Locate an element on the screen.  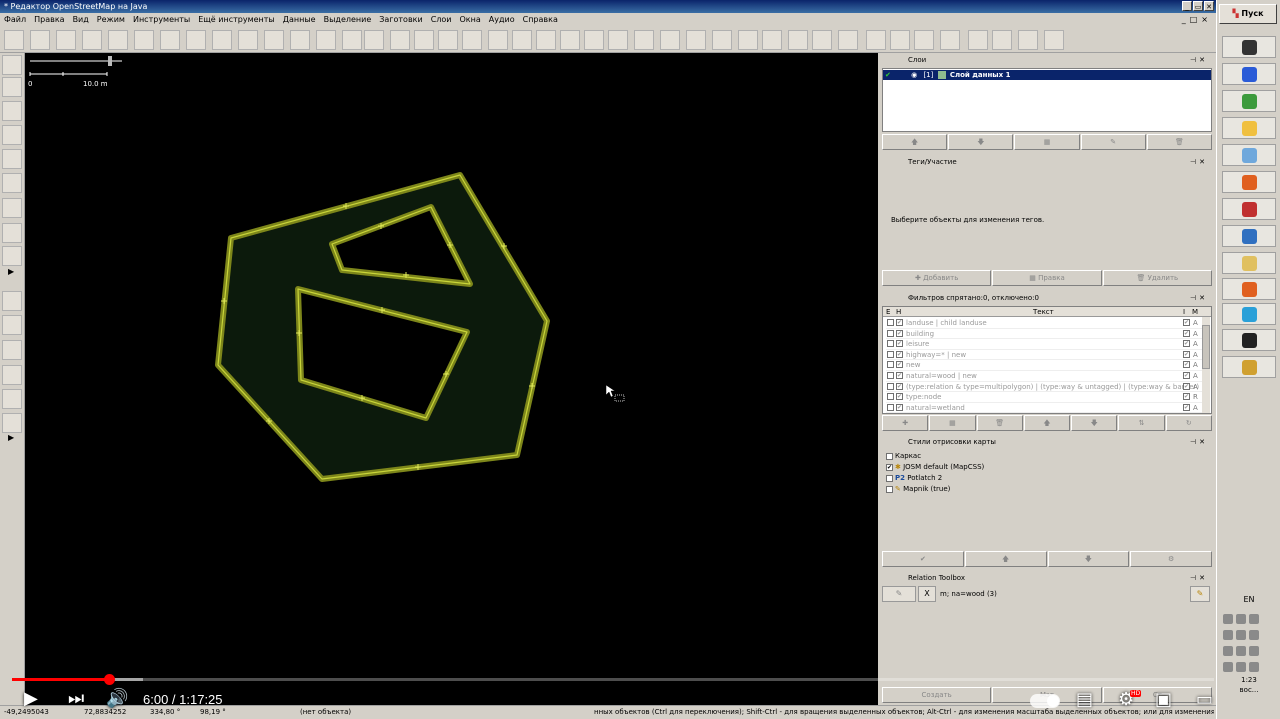
style-item-josm-default: ✔ ✱ JOSM default (MapCSS) is located at coordinates (935, 467).